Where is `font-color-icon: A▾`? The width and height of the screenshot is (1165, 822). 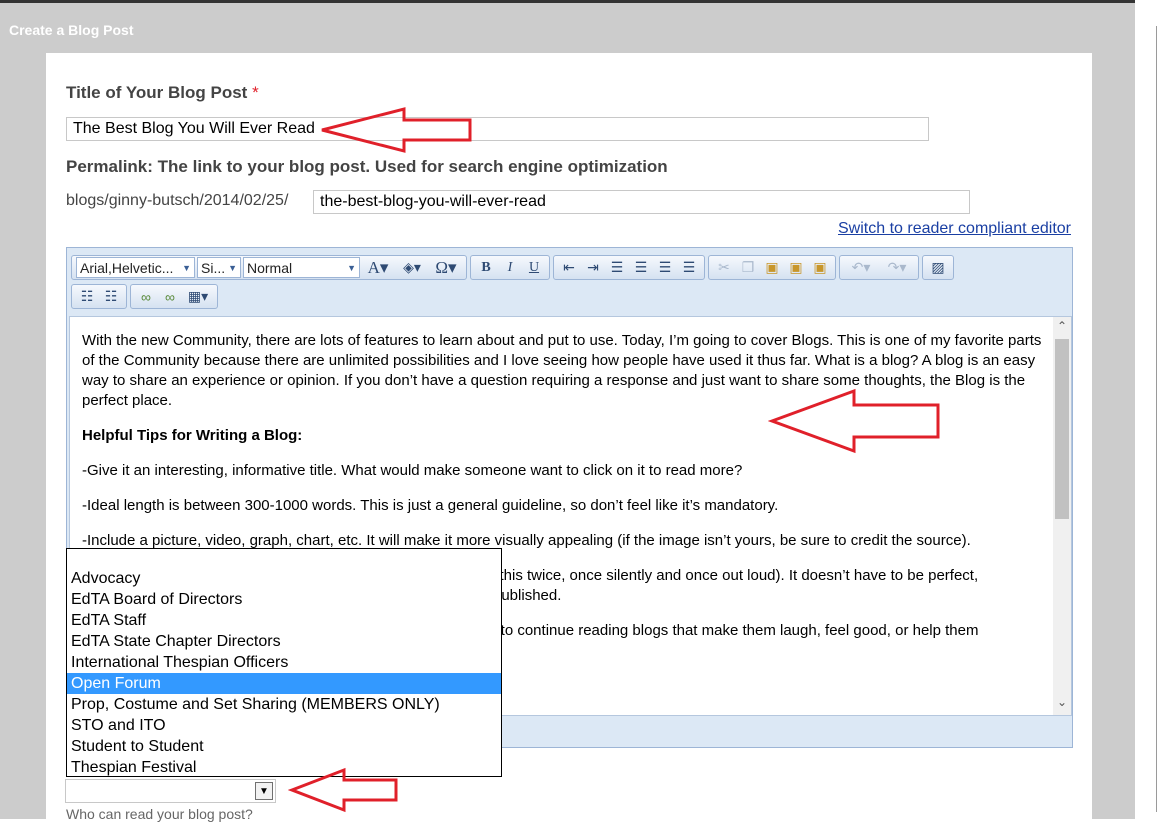
font-color-icon: A▾ is located at coordinates (378, 268).